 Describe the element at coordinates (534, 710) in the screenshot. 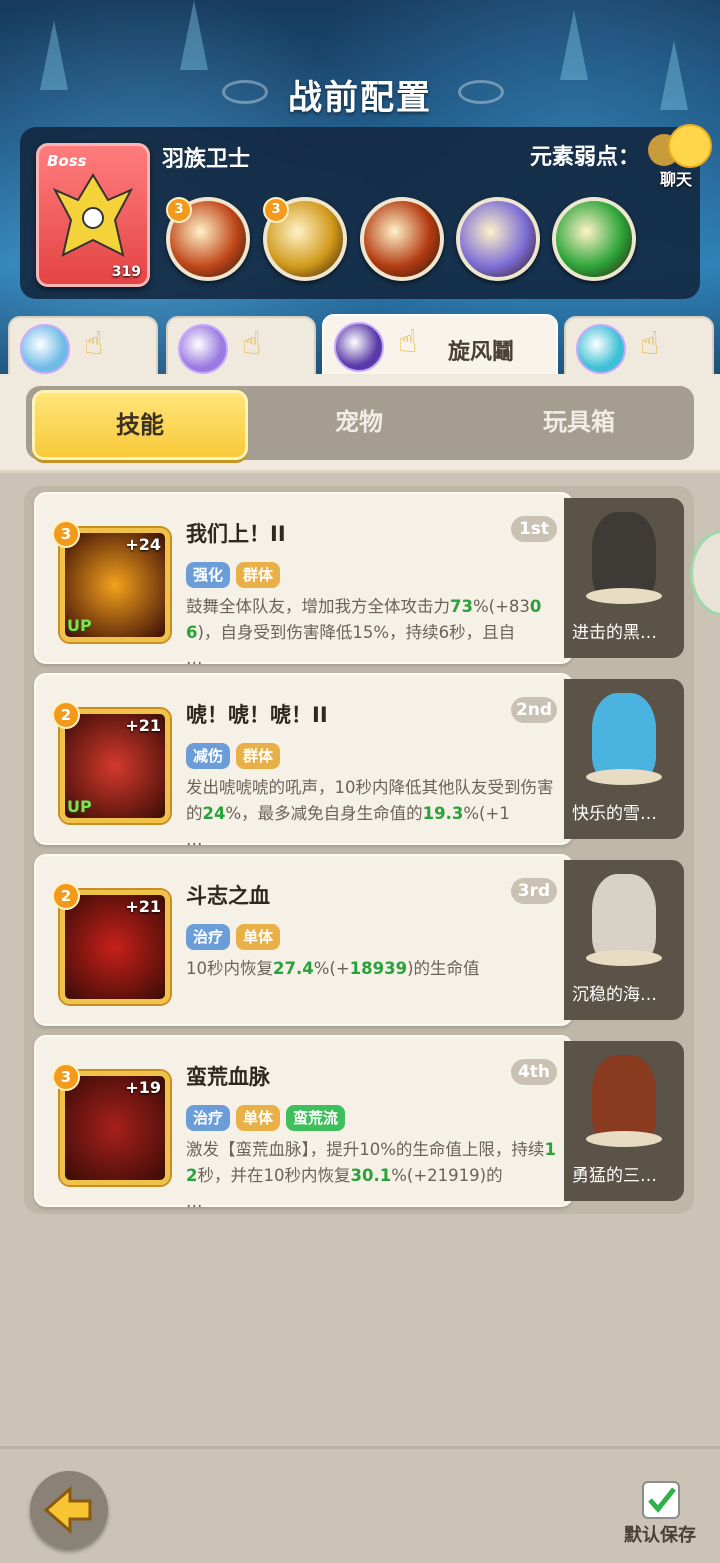

I see `skill-rank: 2nd` at that location.